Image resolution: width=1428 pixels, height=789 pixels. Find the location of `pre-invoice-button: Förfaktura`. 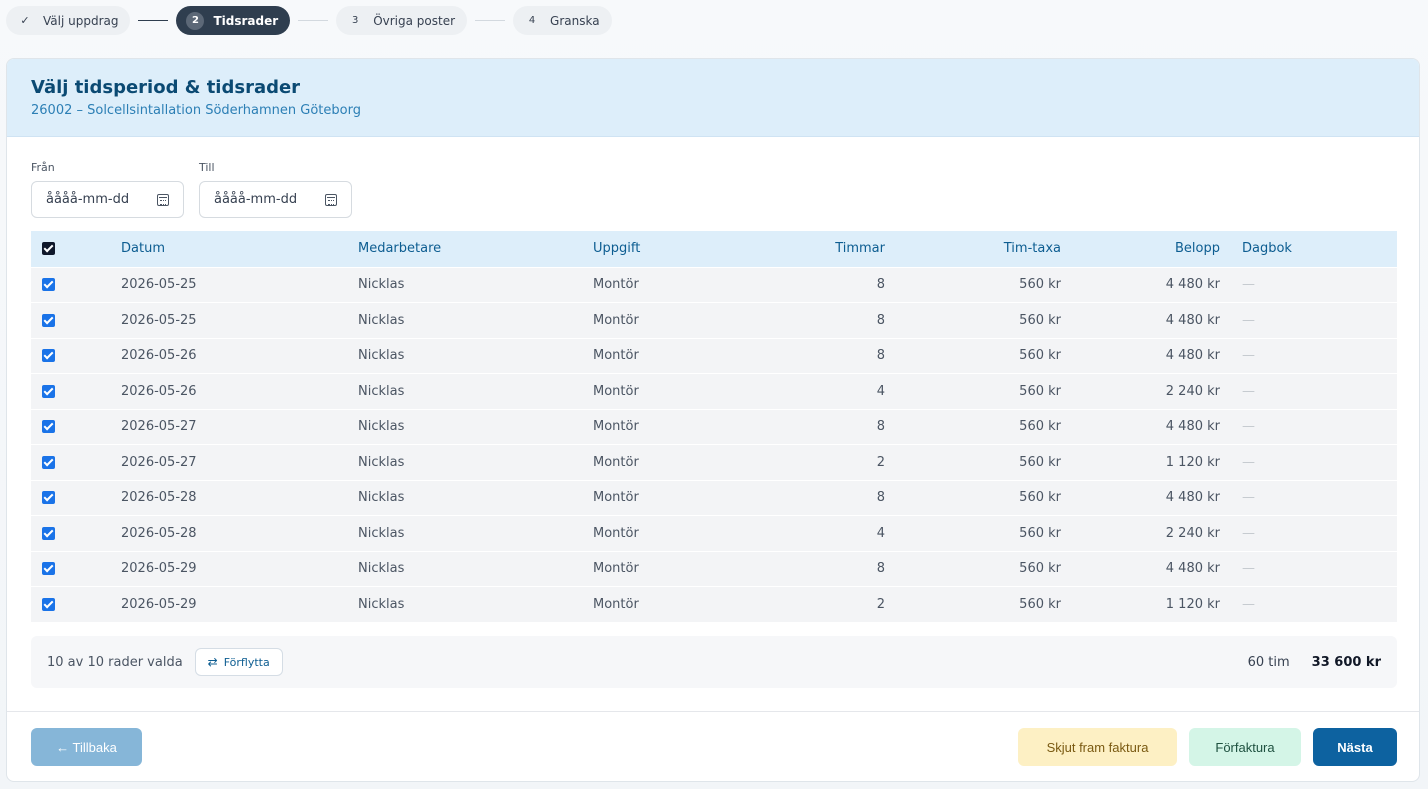

pre-invoice-button: Förfaktura is located at coordinates (1245, 747).